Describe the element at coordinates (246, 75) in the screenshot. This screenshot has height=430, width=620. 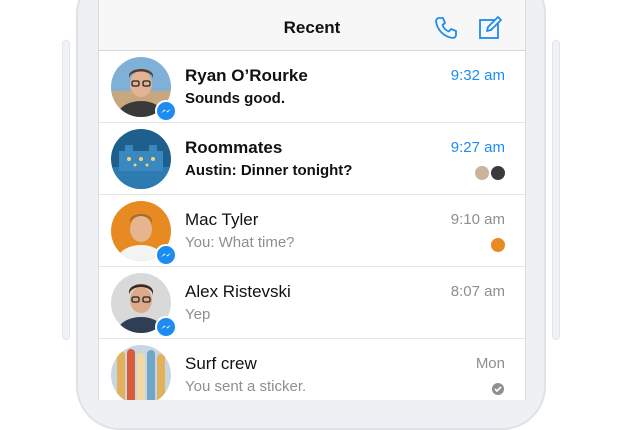
I see `contact-name: Ryan O’Rourke` at that location.